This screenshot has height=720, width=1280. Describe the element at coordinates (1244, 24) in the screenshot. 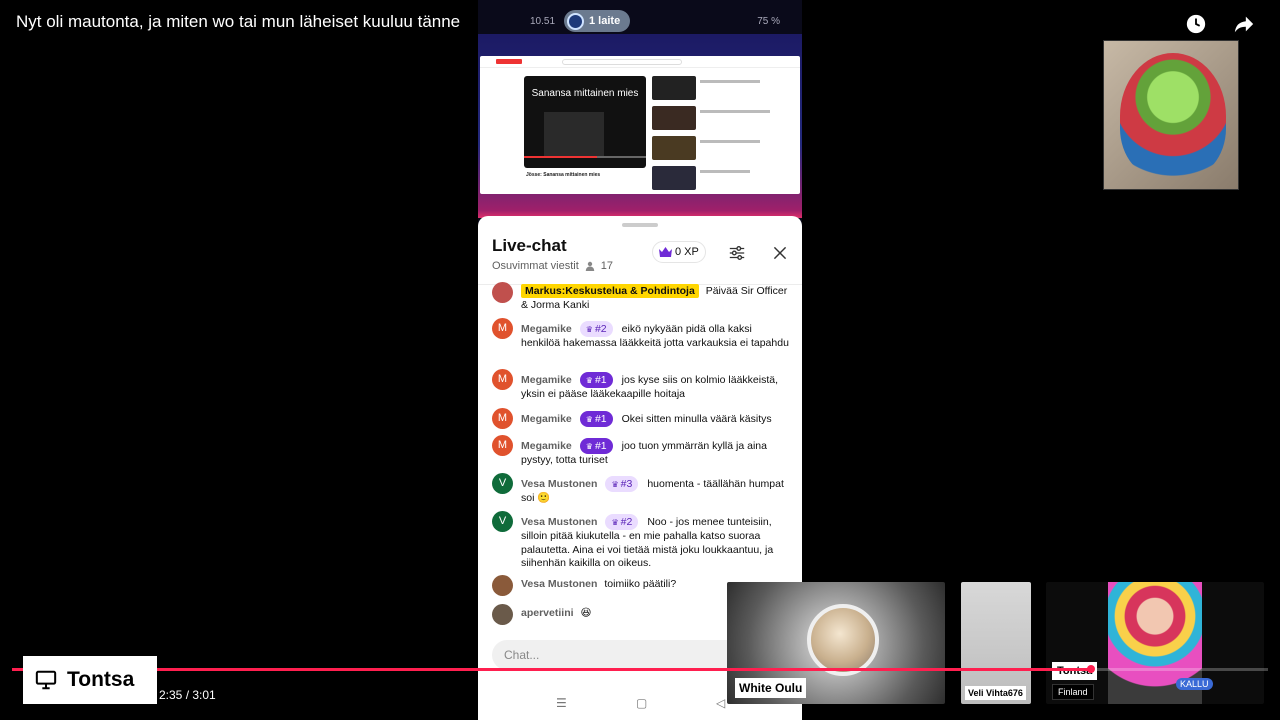

I see `share-icon` at that location.